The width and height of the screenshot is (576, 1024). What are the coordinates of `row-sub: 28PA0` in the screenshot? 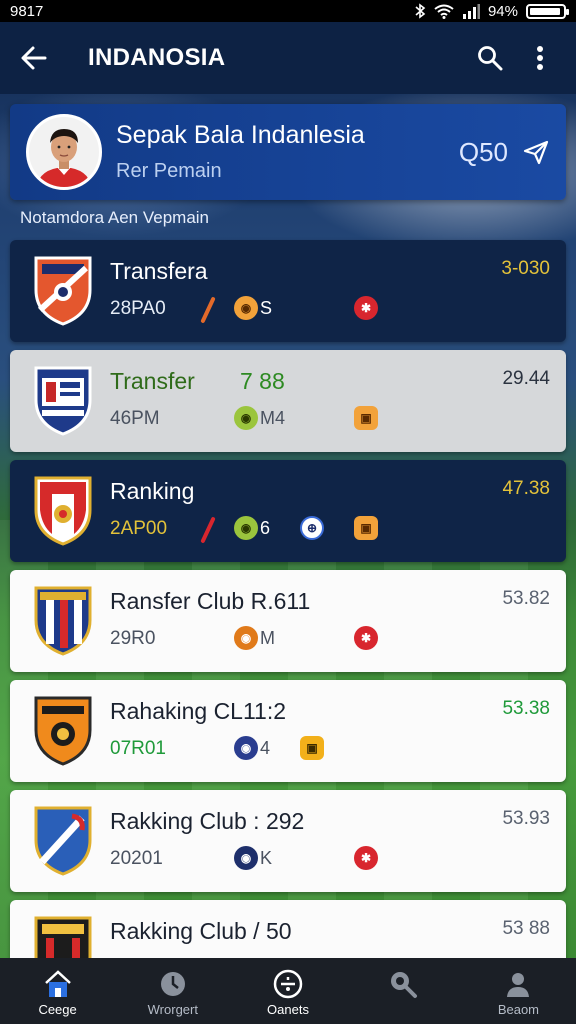 It's located at (138, 308).